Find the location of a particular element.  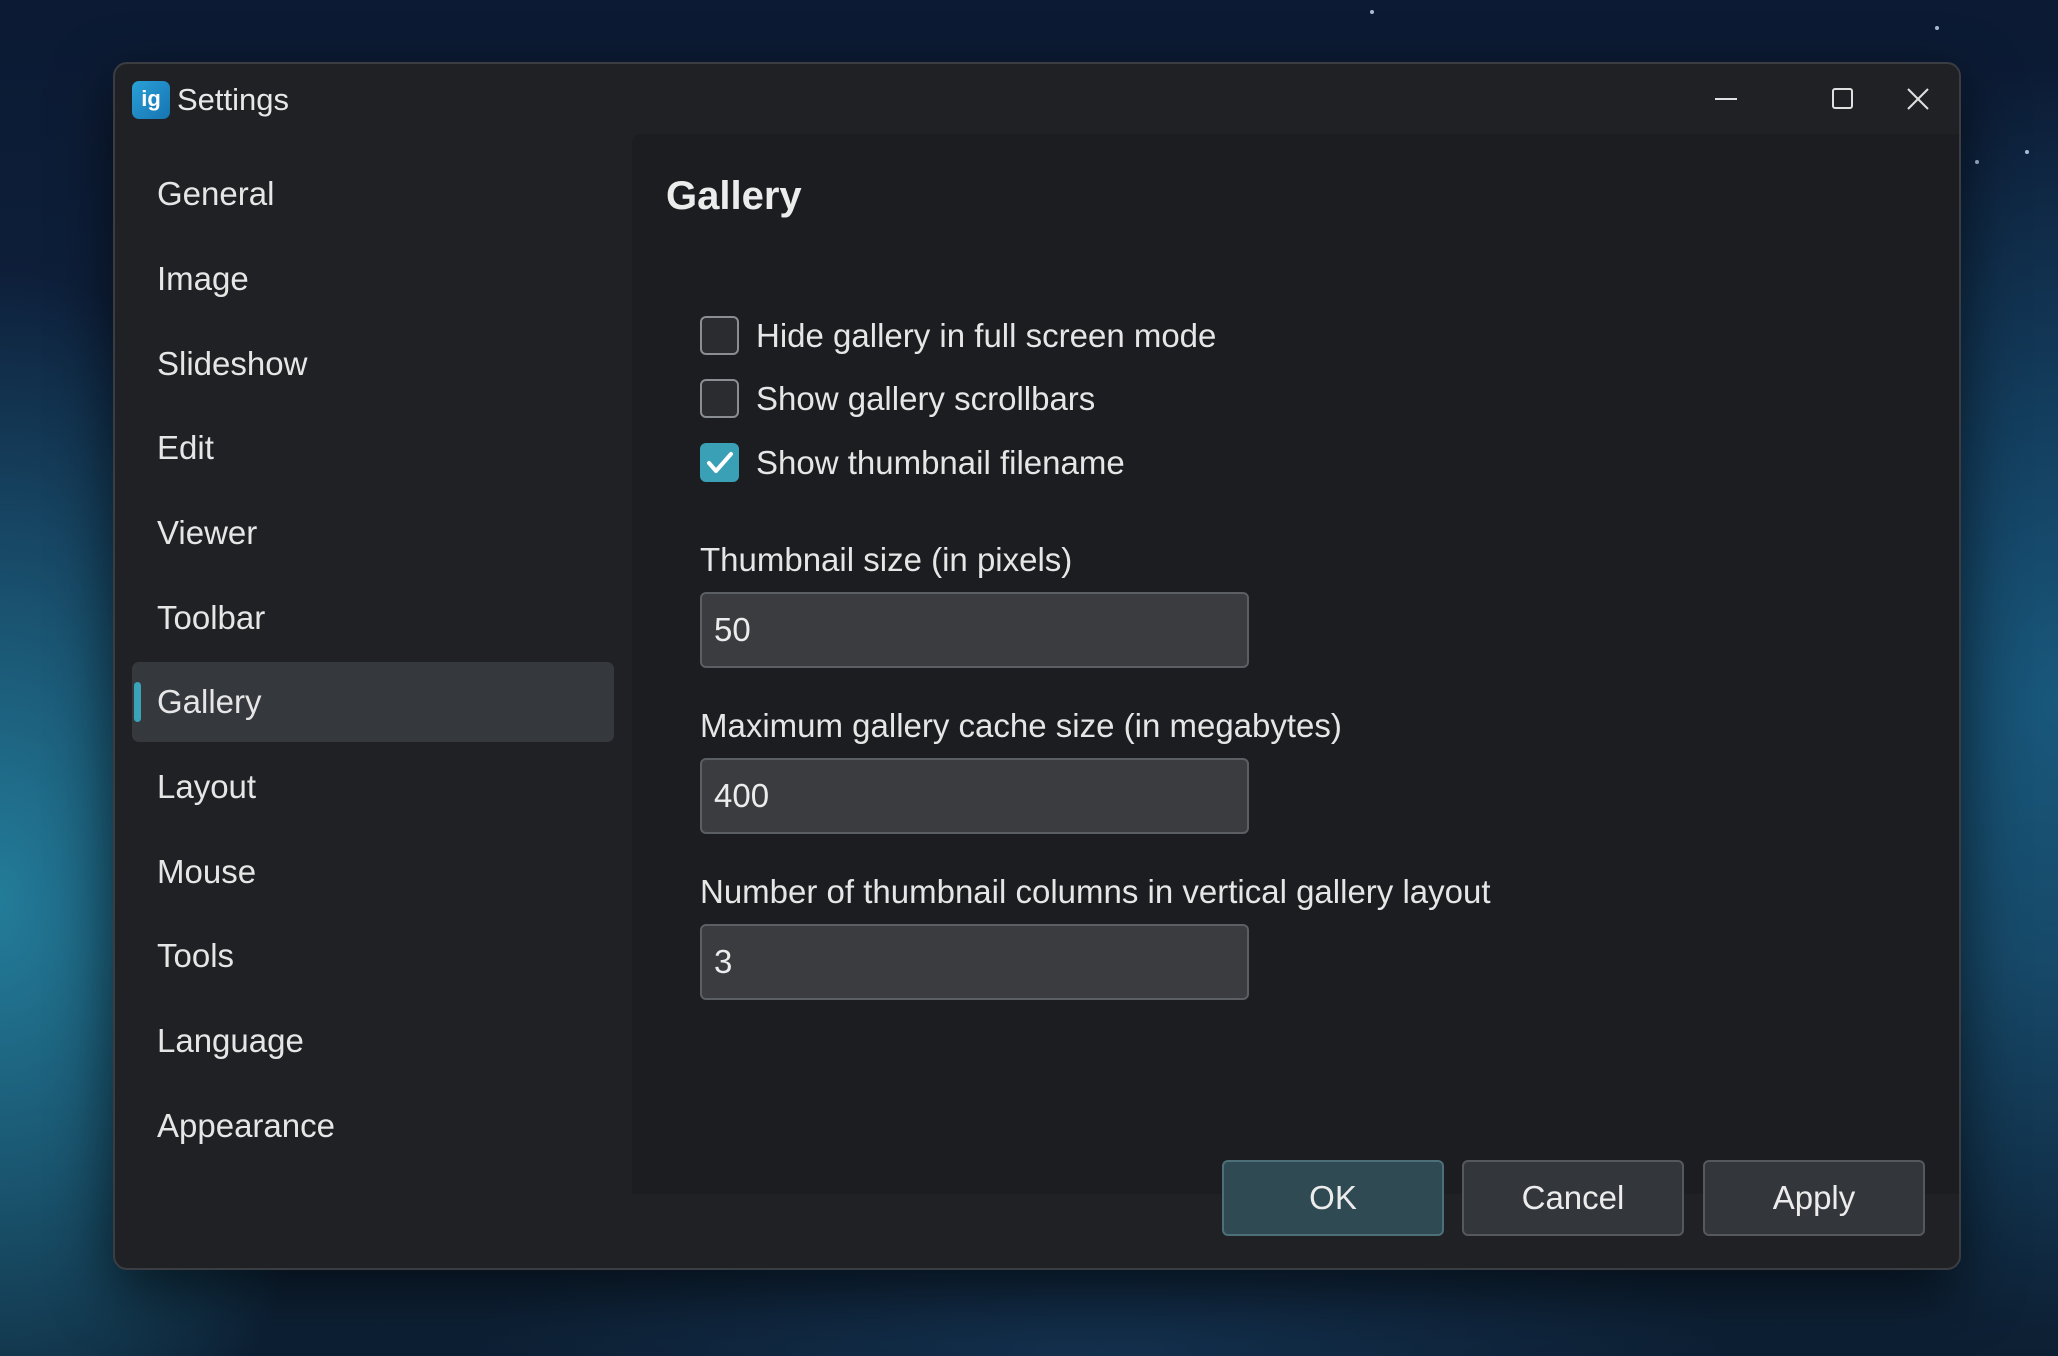

sidebar-item-toolbar: Toolbar is located at coordinates (373, 618).